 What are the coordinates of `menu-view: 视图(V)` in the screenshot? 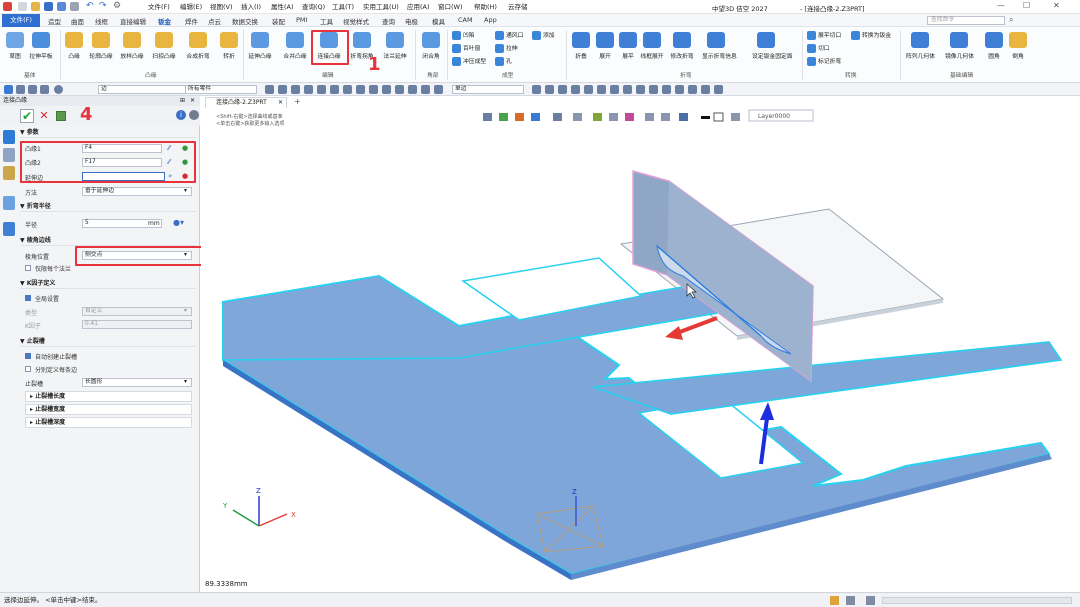 It's located at (221, 7).